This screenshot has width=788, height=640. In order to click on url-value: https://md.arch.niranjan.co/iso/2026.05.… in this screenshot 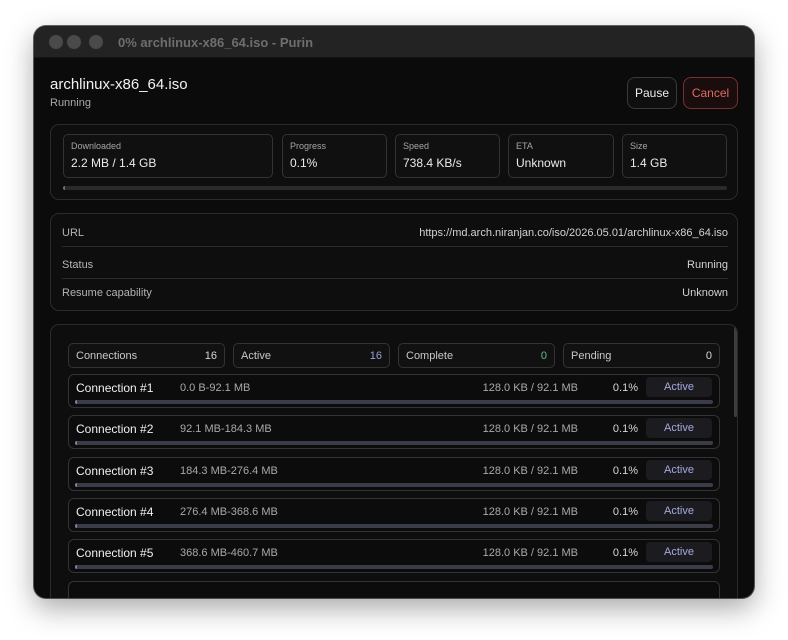, I will do `click(573, 233)`.